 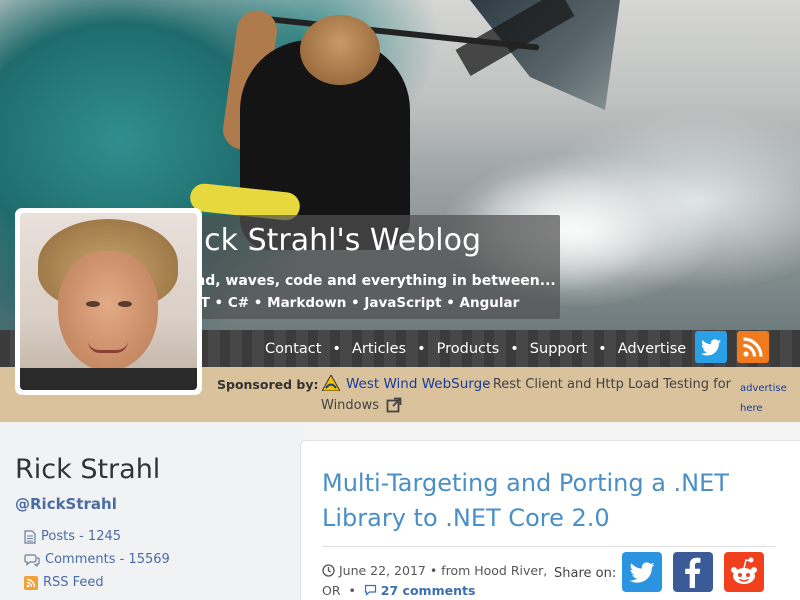 I want to click on author-avatar, so click(x=108, y=301).